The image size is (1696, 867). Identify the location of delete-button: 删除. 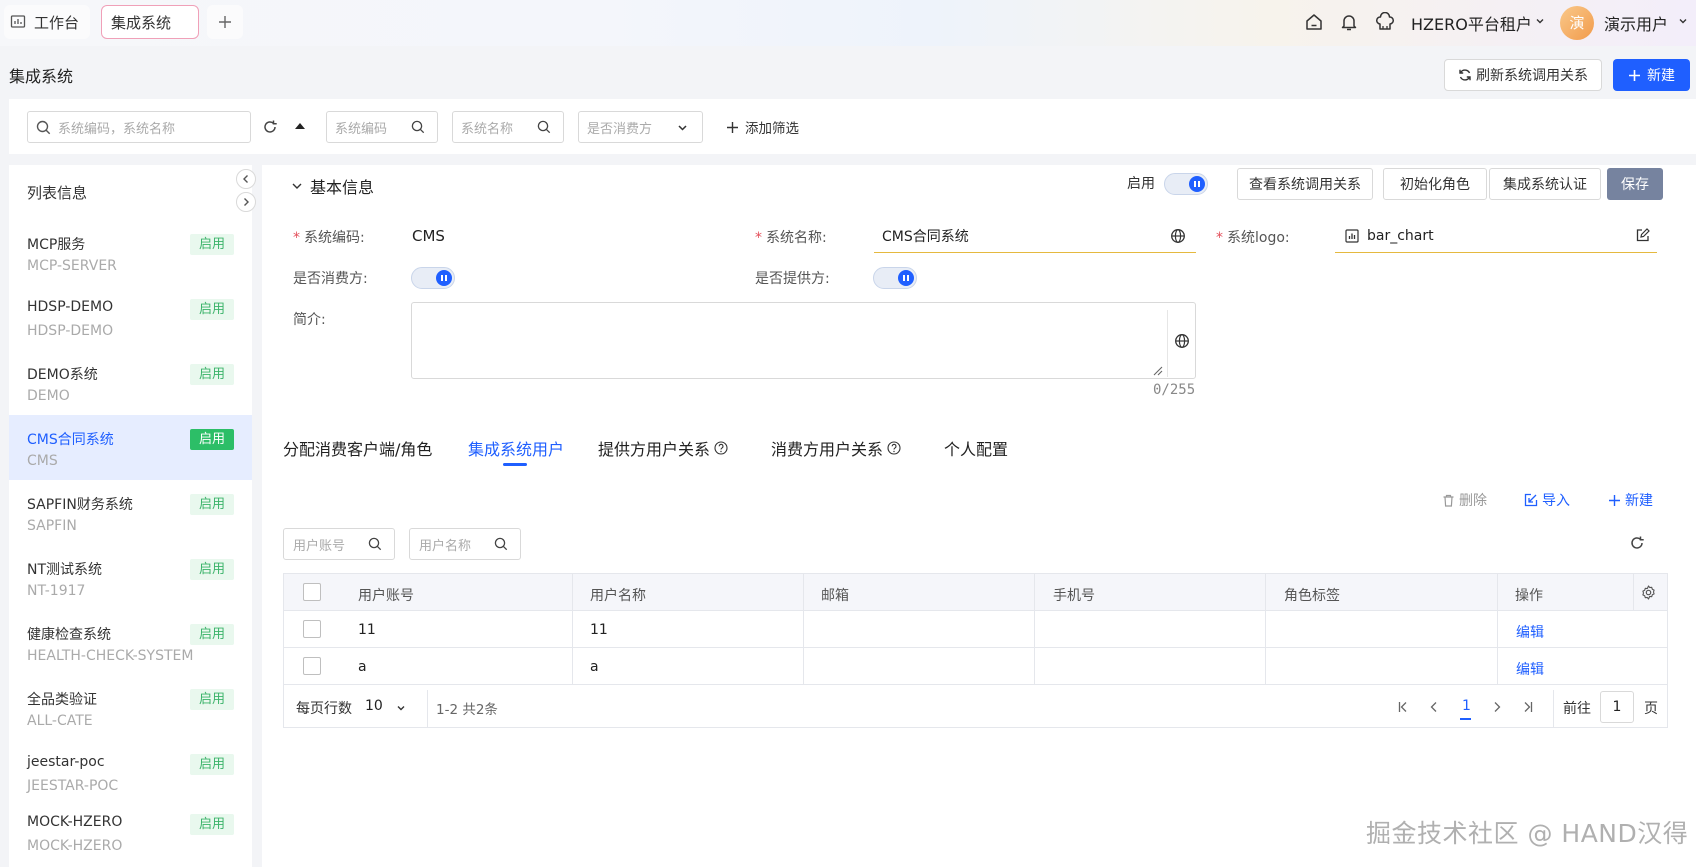
(1464, 500).